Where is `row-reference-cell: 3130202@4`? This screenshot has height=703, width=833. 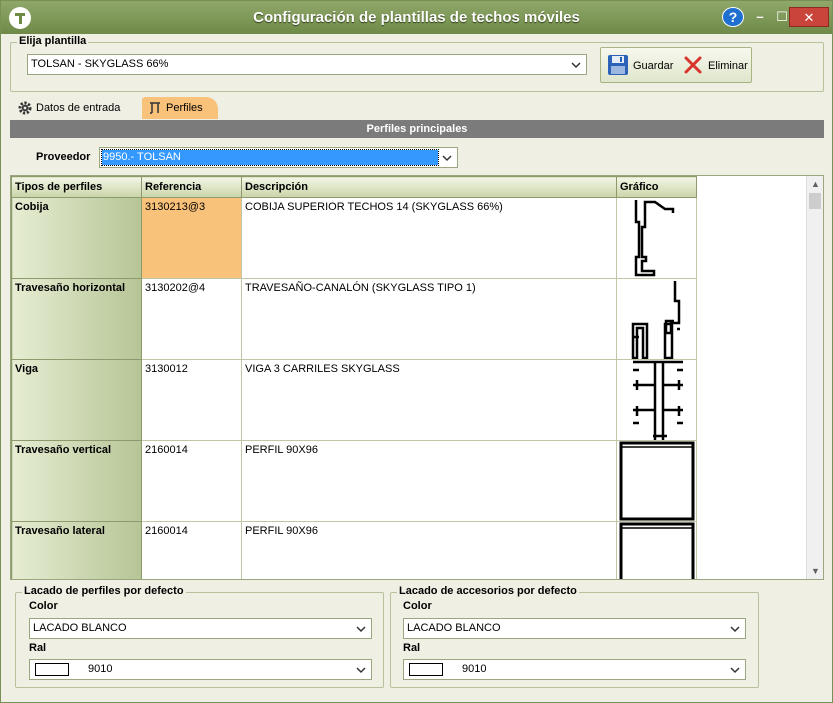
row-reference-cell: 3130202@4 is located at coordinates (191, 319).